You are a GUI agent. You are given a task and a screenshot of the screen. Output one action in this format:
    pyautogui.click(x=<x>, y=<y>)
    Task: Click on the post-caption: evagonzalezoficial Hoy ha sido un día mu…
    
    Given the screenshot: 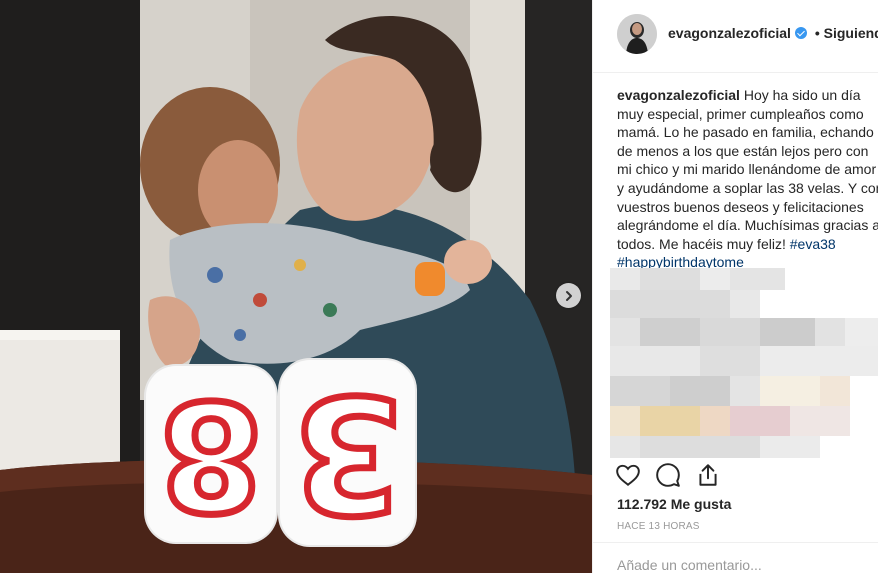 What is the action you would take?
    pyautogui.click(x=747, y=179)
    